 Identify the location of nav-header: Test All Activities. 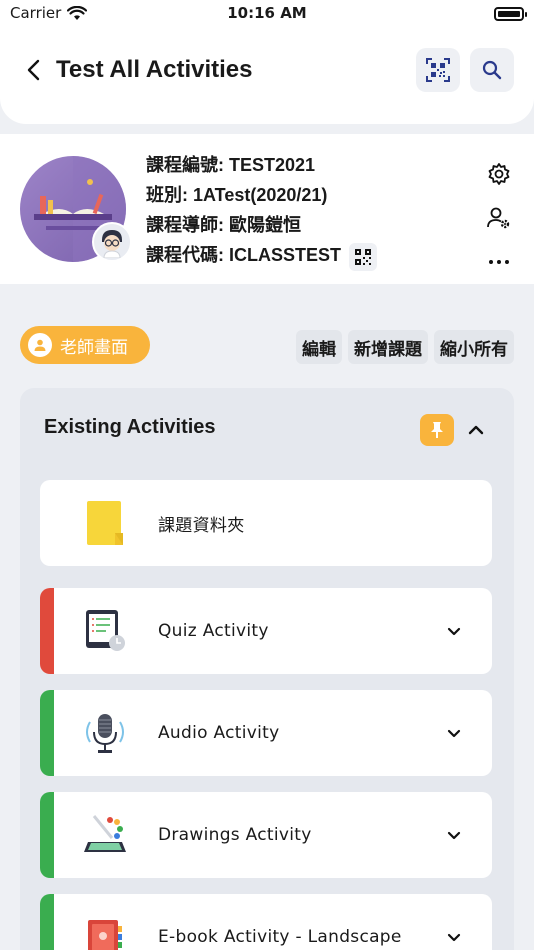
(267, 70).